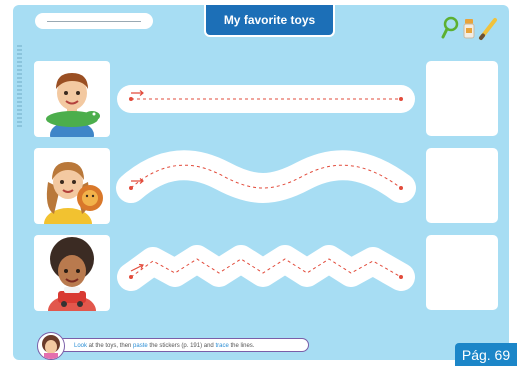 Image resolution: width=517 pixels, height=366 pixels. Describe the element at coordinates (266, 99) in the screenshot. I see `trace-track-straight` at that location.